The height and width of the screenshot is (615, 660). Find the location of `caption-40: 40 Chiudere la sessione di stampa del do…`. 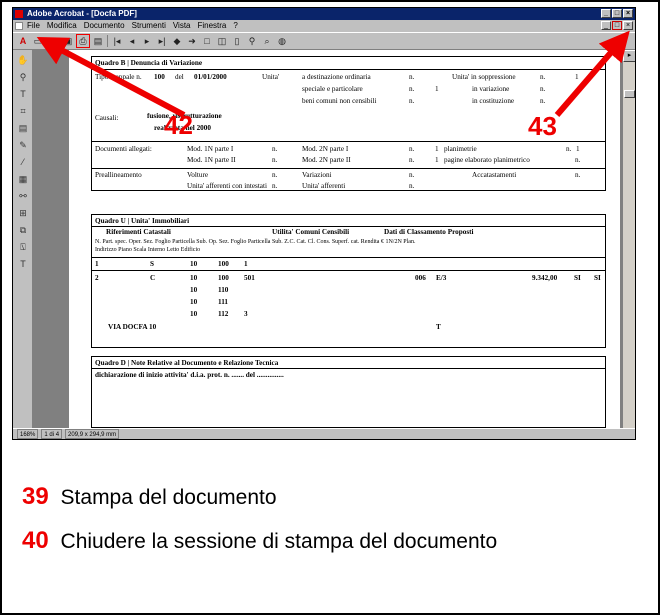

caption-40: 40 Chiudere la sessione di stampa del do… is located at coordinates (259, 541).